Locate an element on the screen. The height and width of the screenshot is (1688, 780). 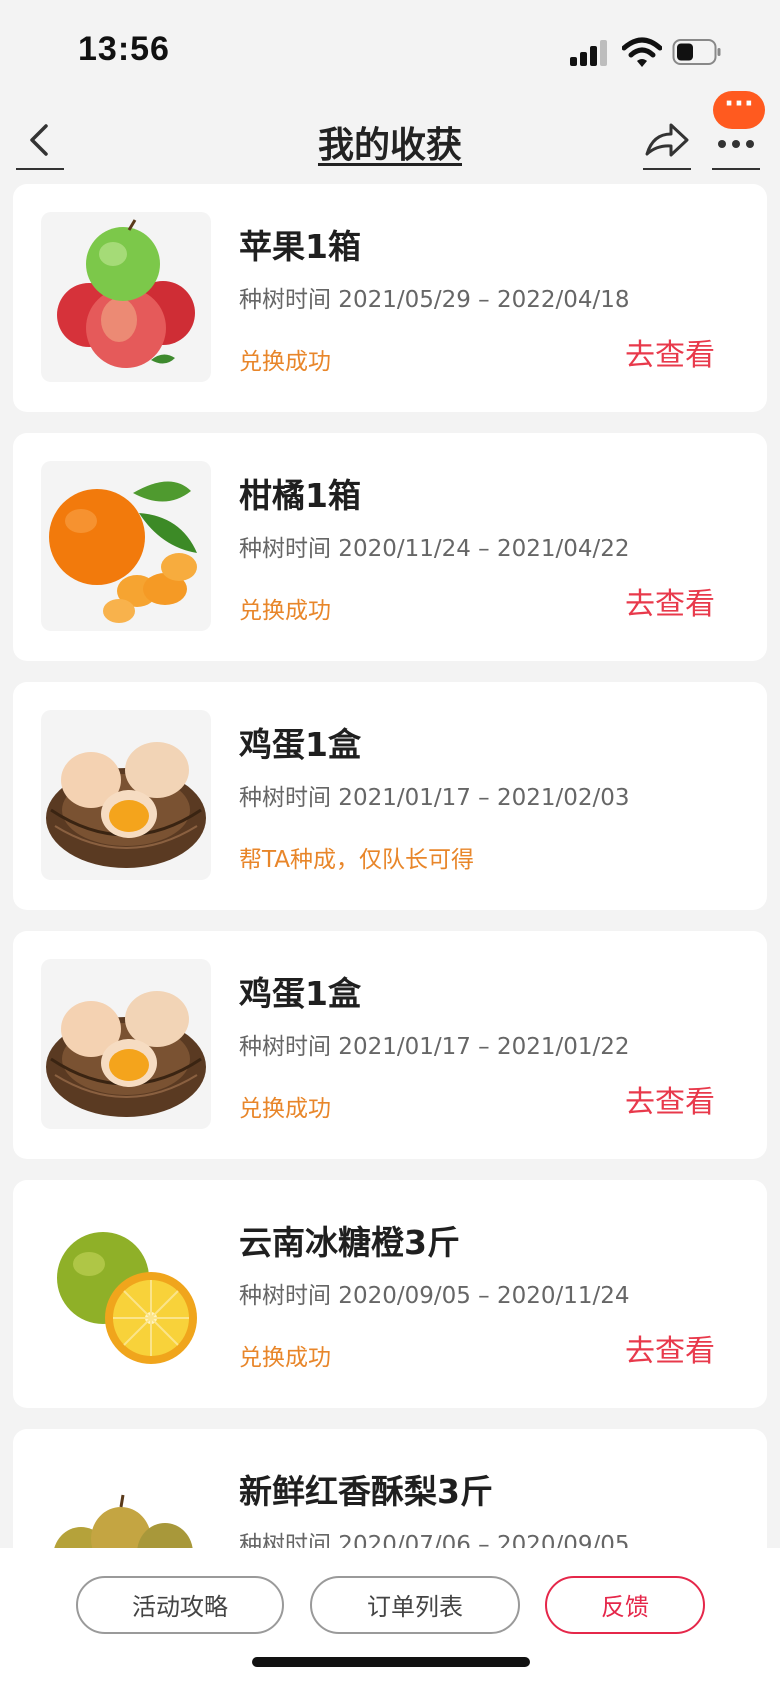
order-list-button: 订单列表 is located at coordinates (415, 1605).